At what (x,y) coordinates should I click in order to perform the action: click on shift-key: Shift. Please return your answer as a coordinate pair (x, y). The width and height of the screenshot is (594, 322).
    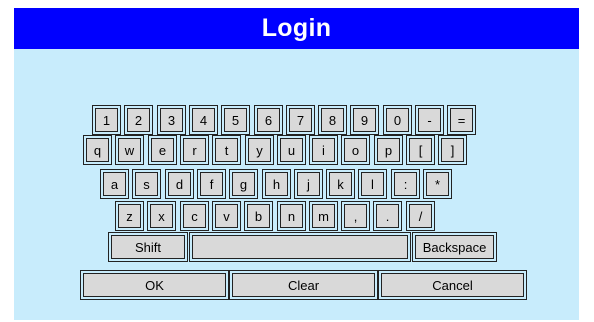
    Looking at the image, I should click on (148, 247).